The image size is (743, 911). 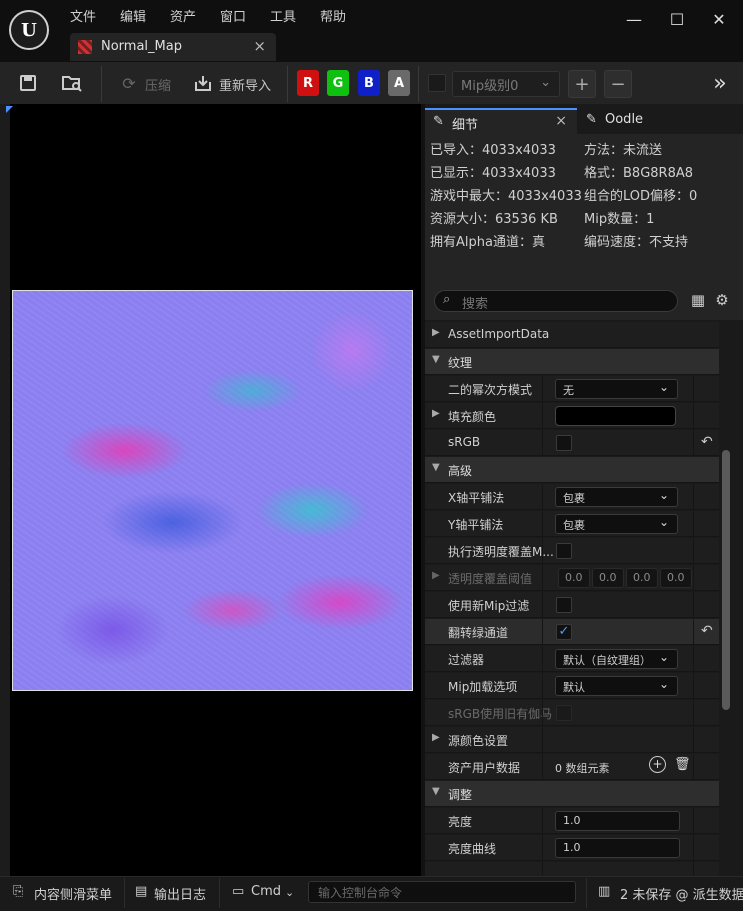 I want to click on category-adjust: ▼ 调整, so click(x=572, y=794).